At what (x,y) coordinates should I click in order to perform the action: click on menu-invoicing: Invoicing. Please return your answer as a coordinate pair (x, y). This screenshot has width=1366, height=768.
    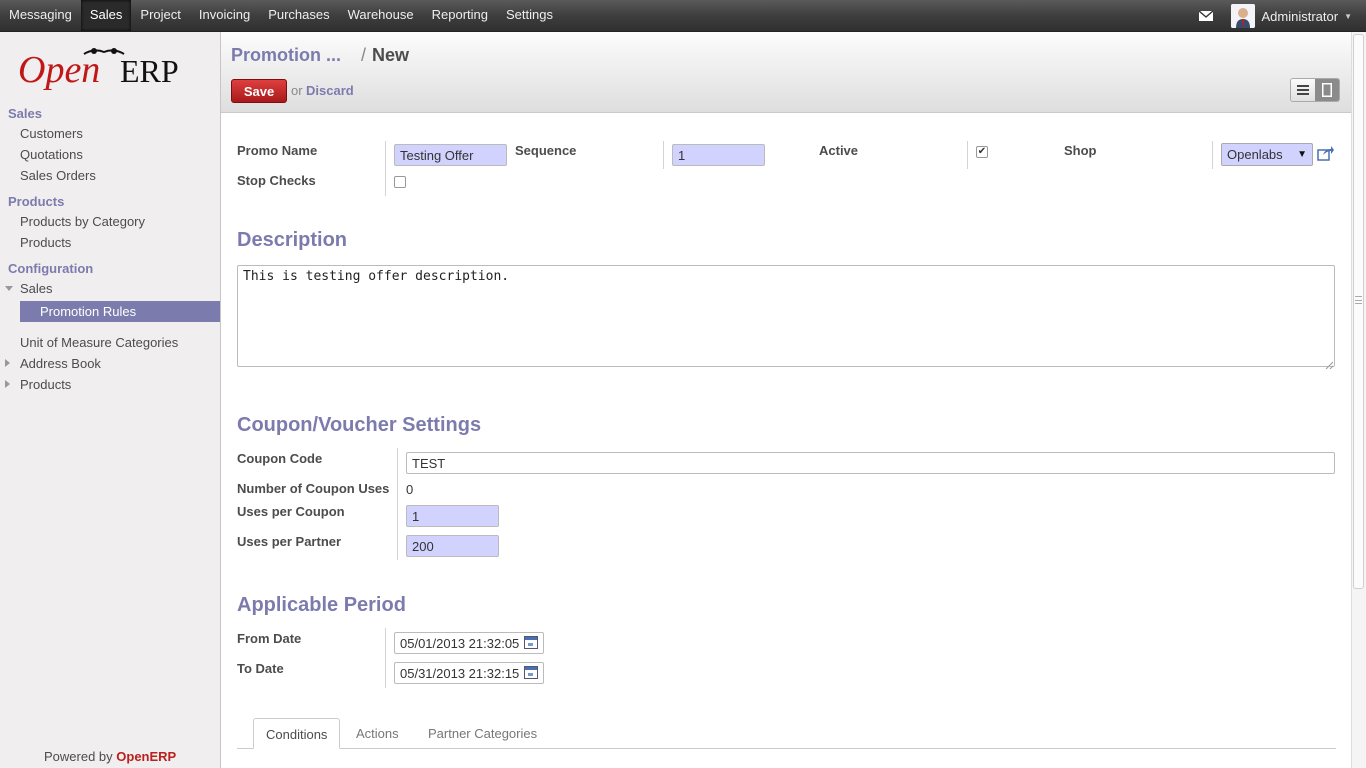
    Looking at the image, I should click on (224, 15).